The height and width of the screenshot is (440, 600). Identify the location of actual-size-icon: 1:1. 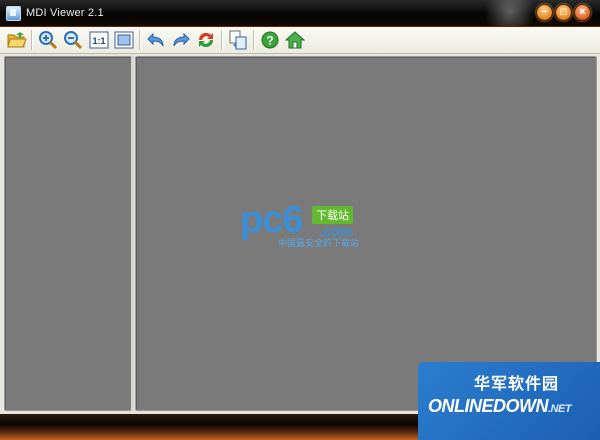
(99, 40).